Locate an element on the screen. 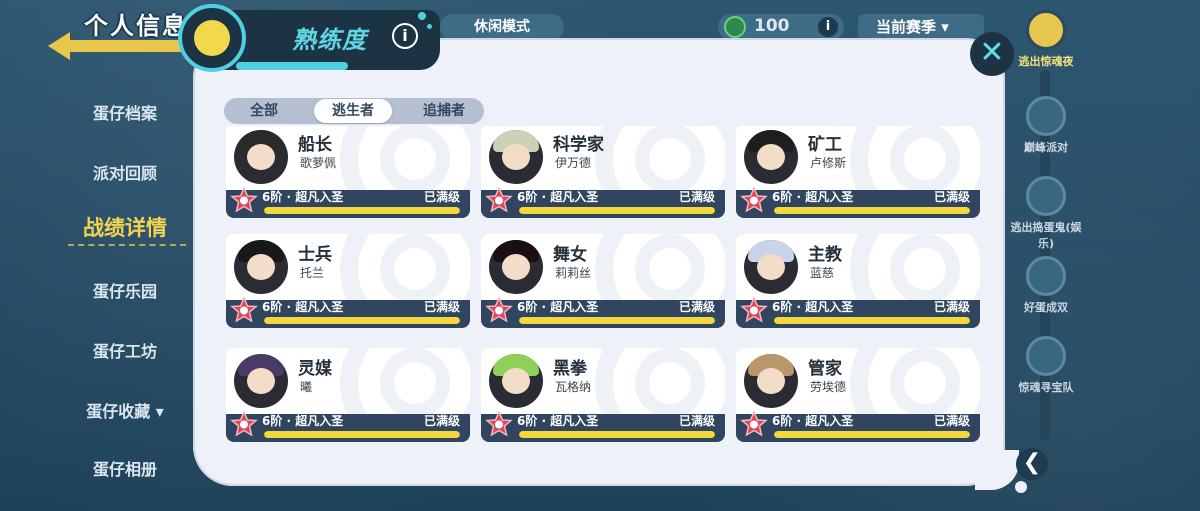 The width and height of the screenshot is (1200, 511). character-name: 科学家 is located at coordinates (578, 145).